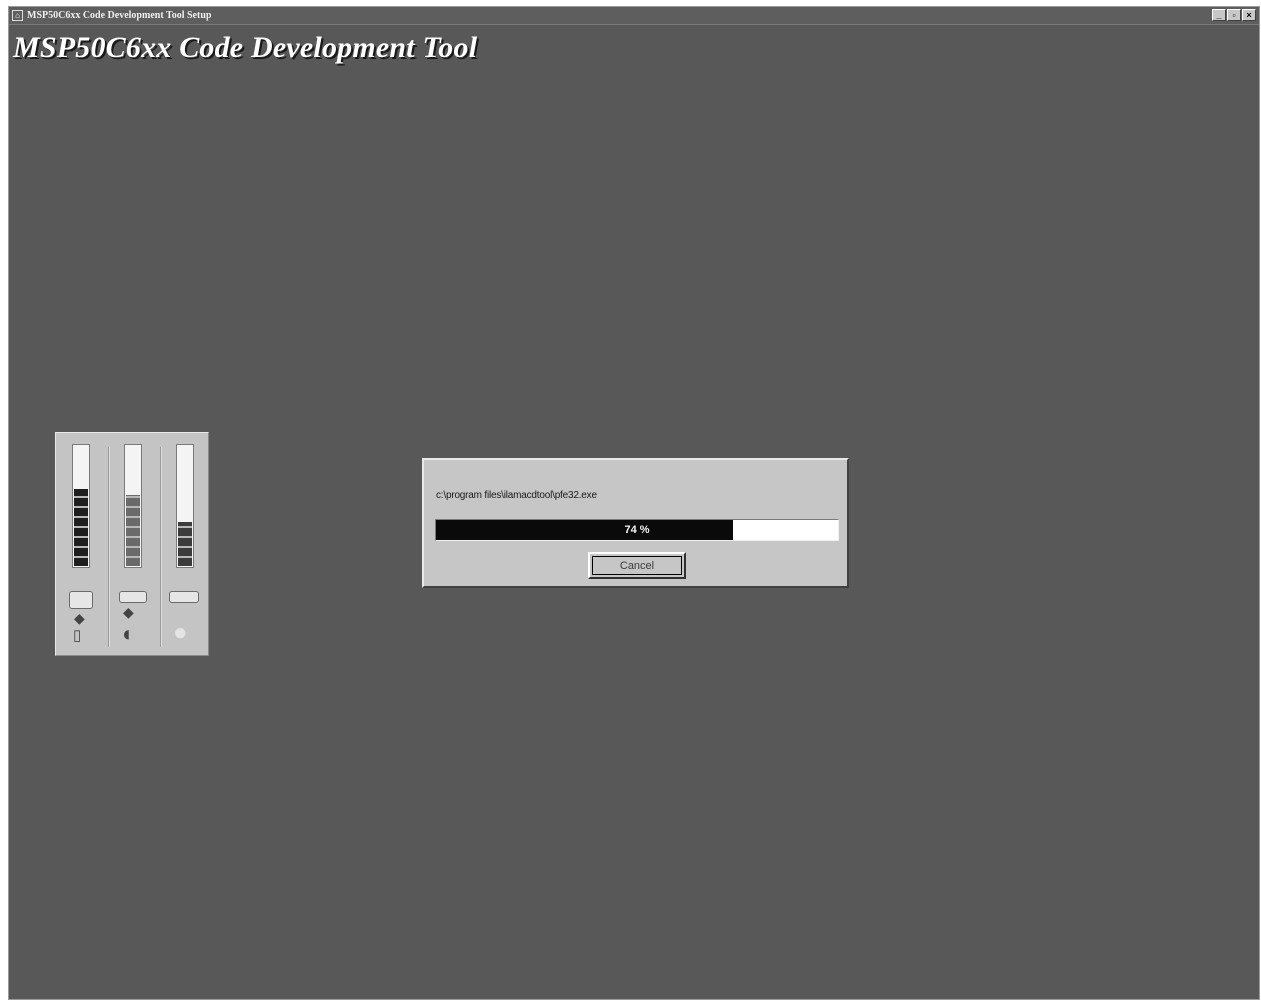 This screenshot has width=1261, height=1001. What do you see at coordinates (133, 530) in the screenshot?
I see `memory-meter-fill` at bounding box center [133, 530].